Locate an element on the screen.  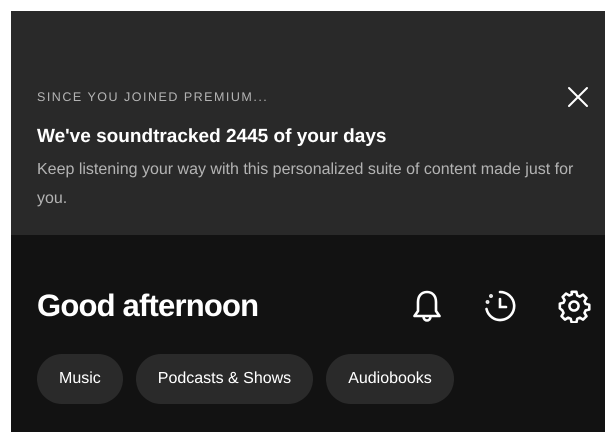
close-icon is located at coordinates (578, 97).